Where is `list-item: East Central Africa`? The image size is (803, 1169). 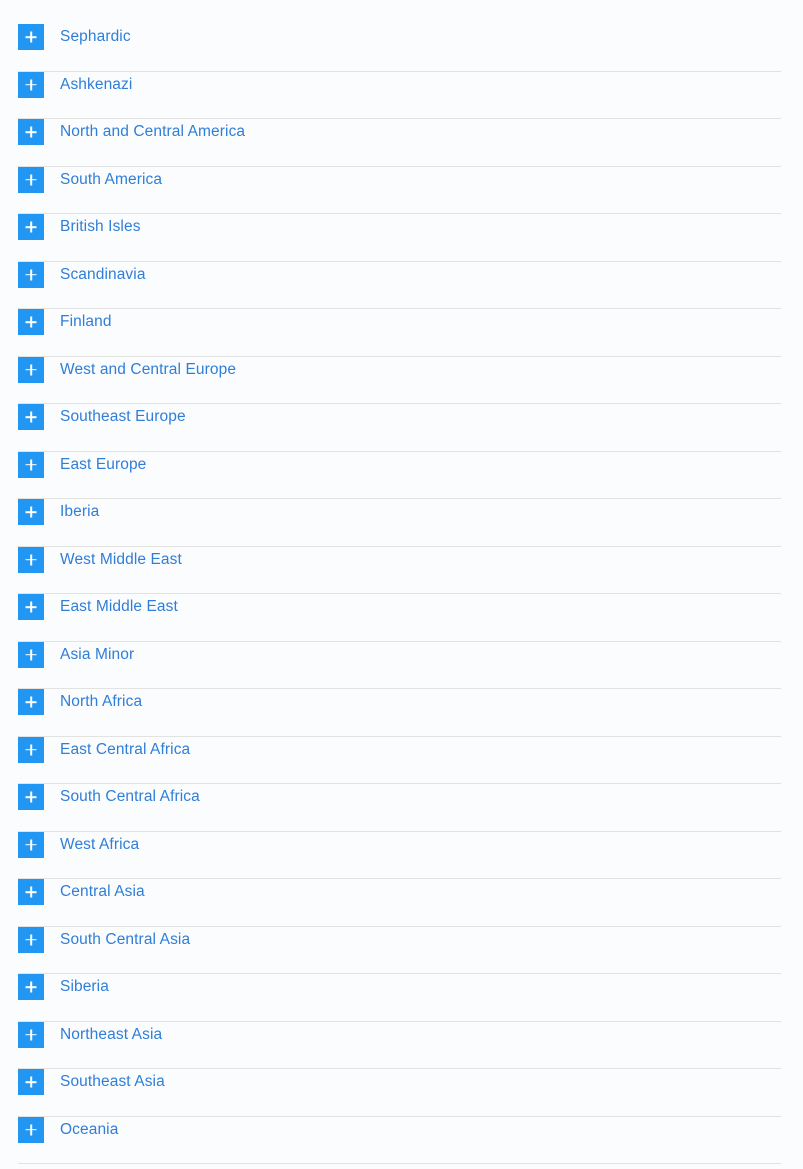 list-item: East Central Africa is located at coordinates (401, 760).